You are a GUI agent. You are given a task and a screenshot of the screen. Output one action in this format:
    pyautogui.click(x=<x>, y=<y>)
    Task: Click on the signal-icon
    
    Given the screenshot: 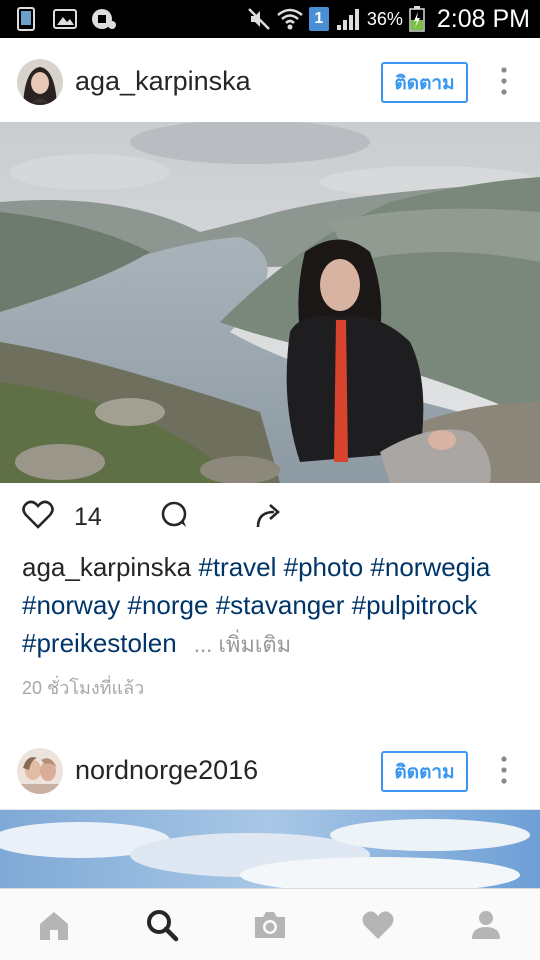 What is the action you would take?
    pyautogui.click(x=347, y=19)
    